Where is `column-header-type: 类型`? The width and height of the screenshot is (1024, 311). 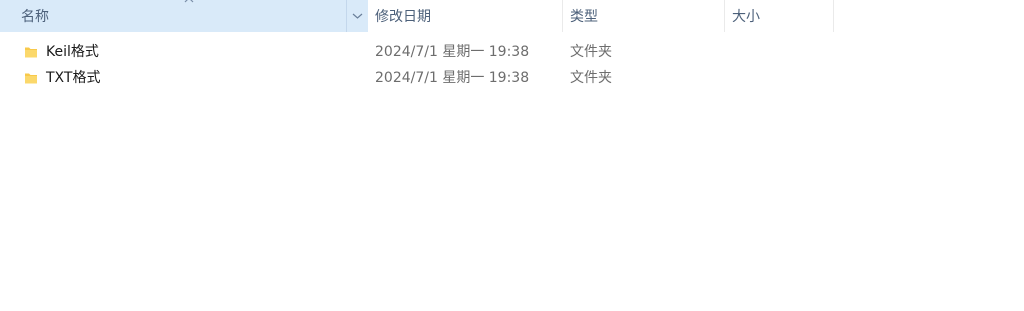 column-header-type: 类型 is located at coordinates (644, 16).